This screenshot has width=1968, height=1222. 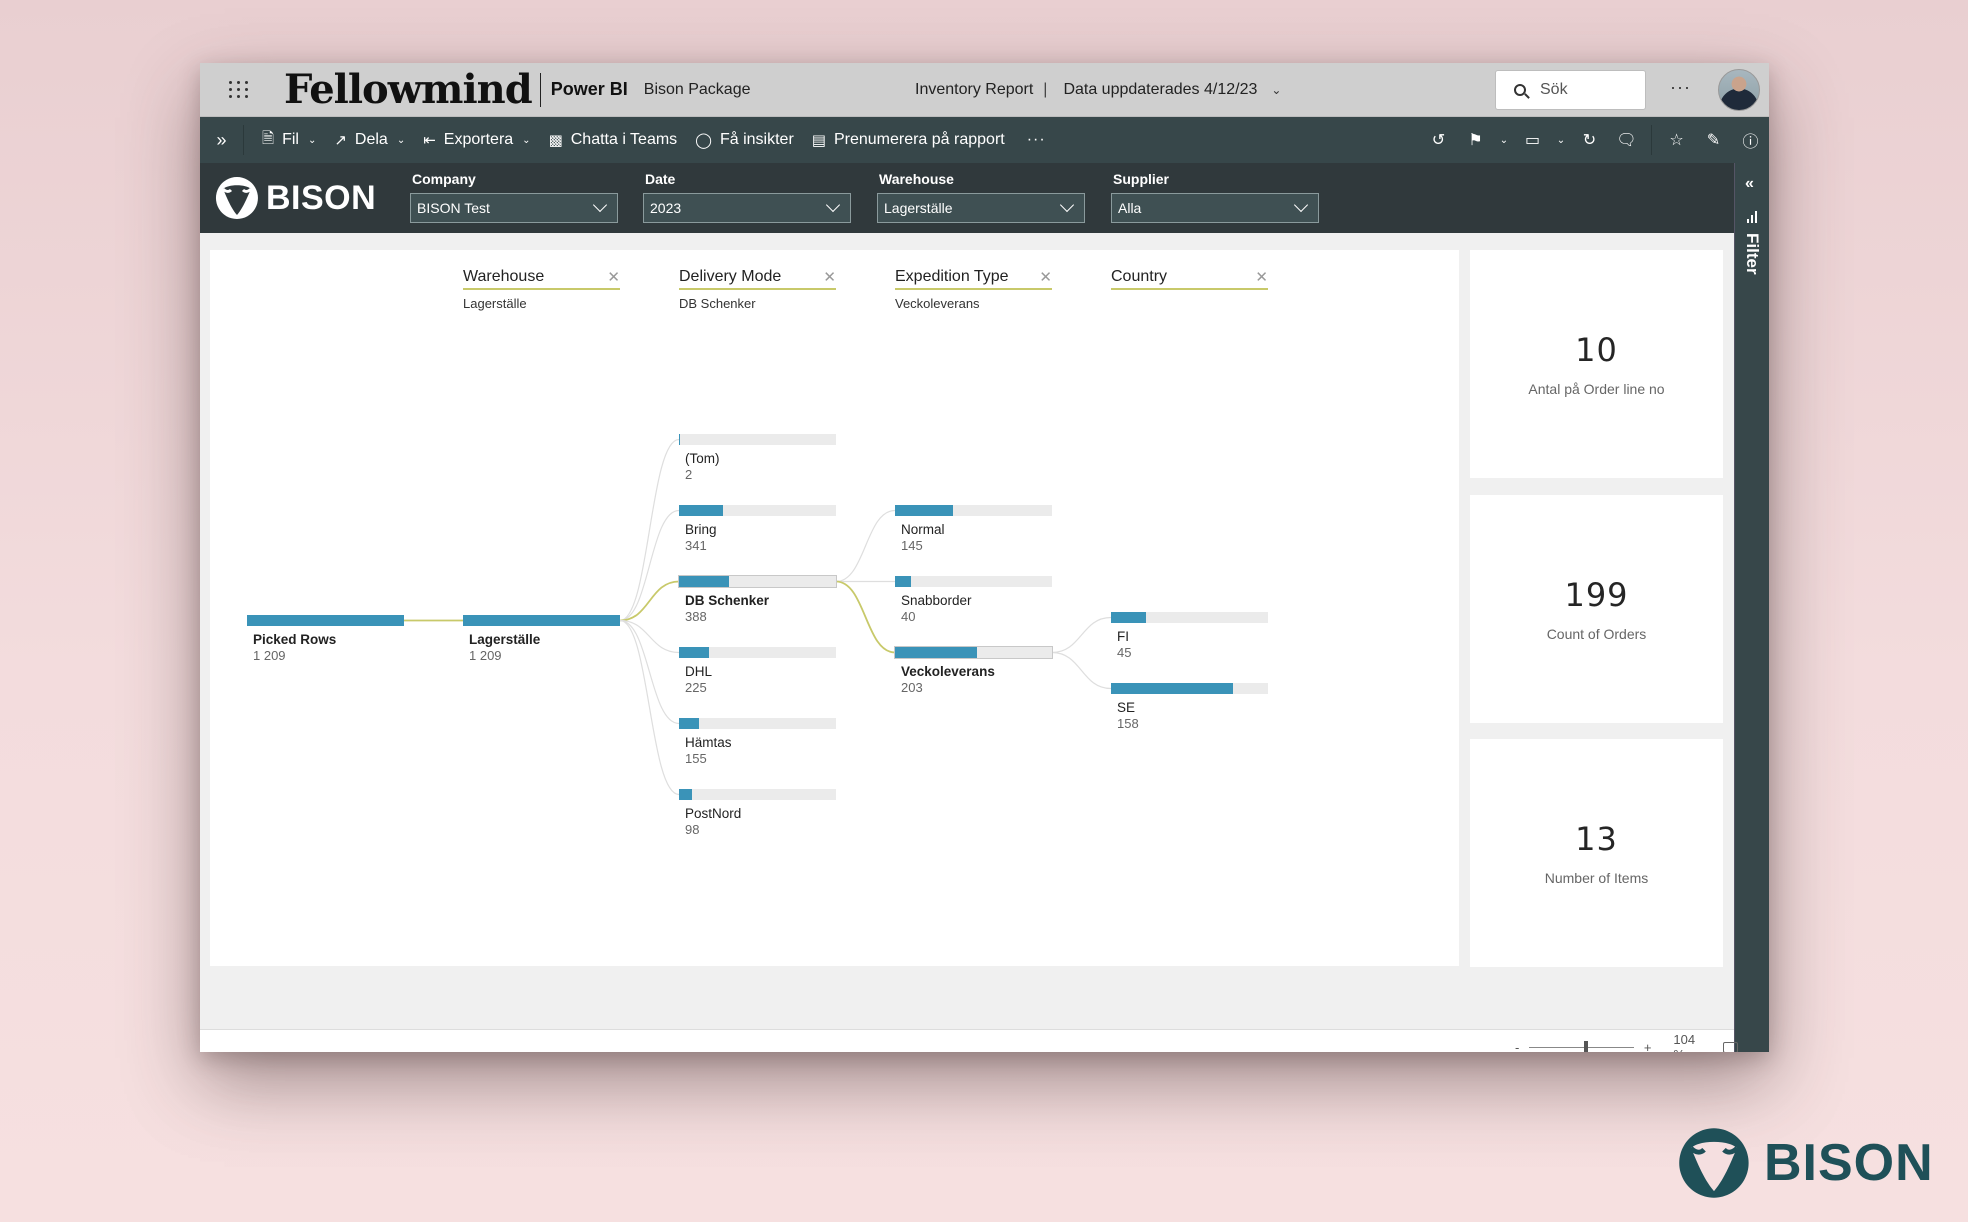 I want to click on tree-node-delivery-mode: DB Schenker 388, so click(x=757, y=599).